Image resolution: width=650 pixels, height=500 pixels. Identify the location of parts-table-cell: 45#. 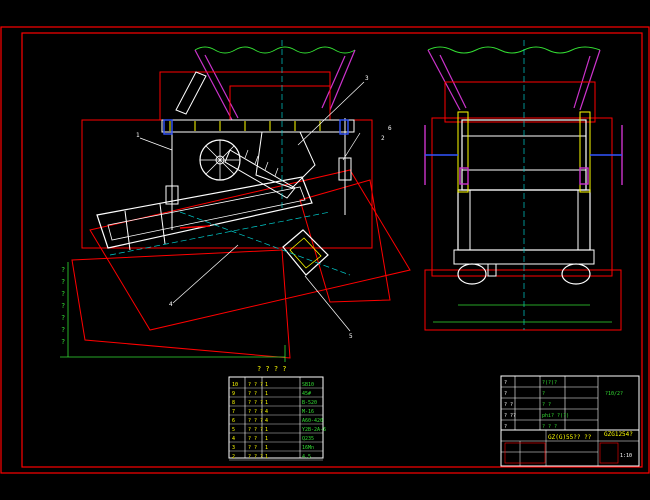
(306, 394).